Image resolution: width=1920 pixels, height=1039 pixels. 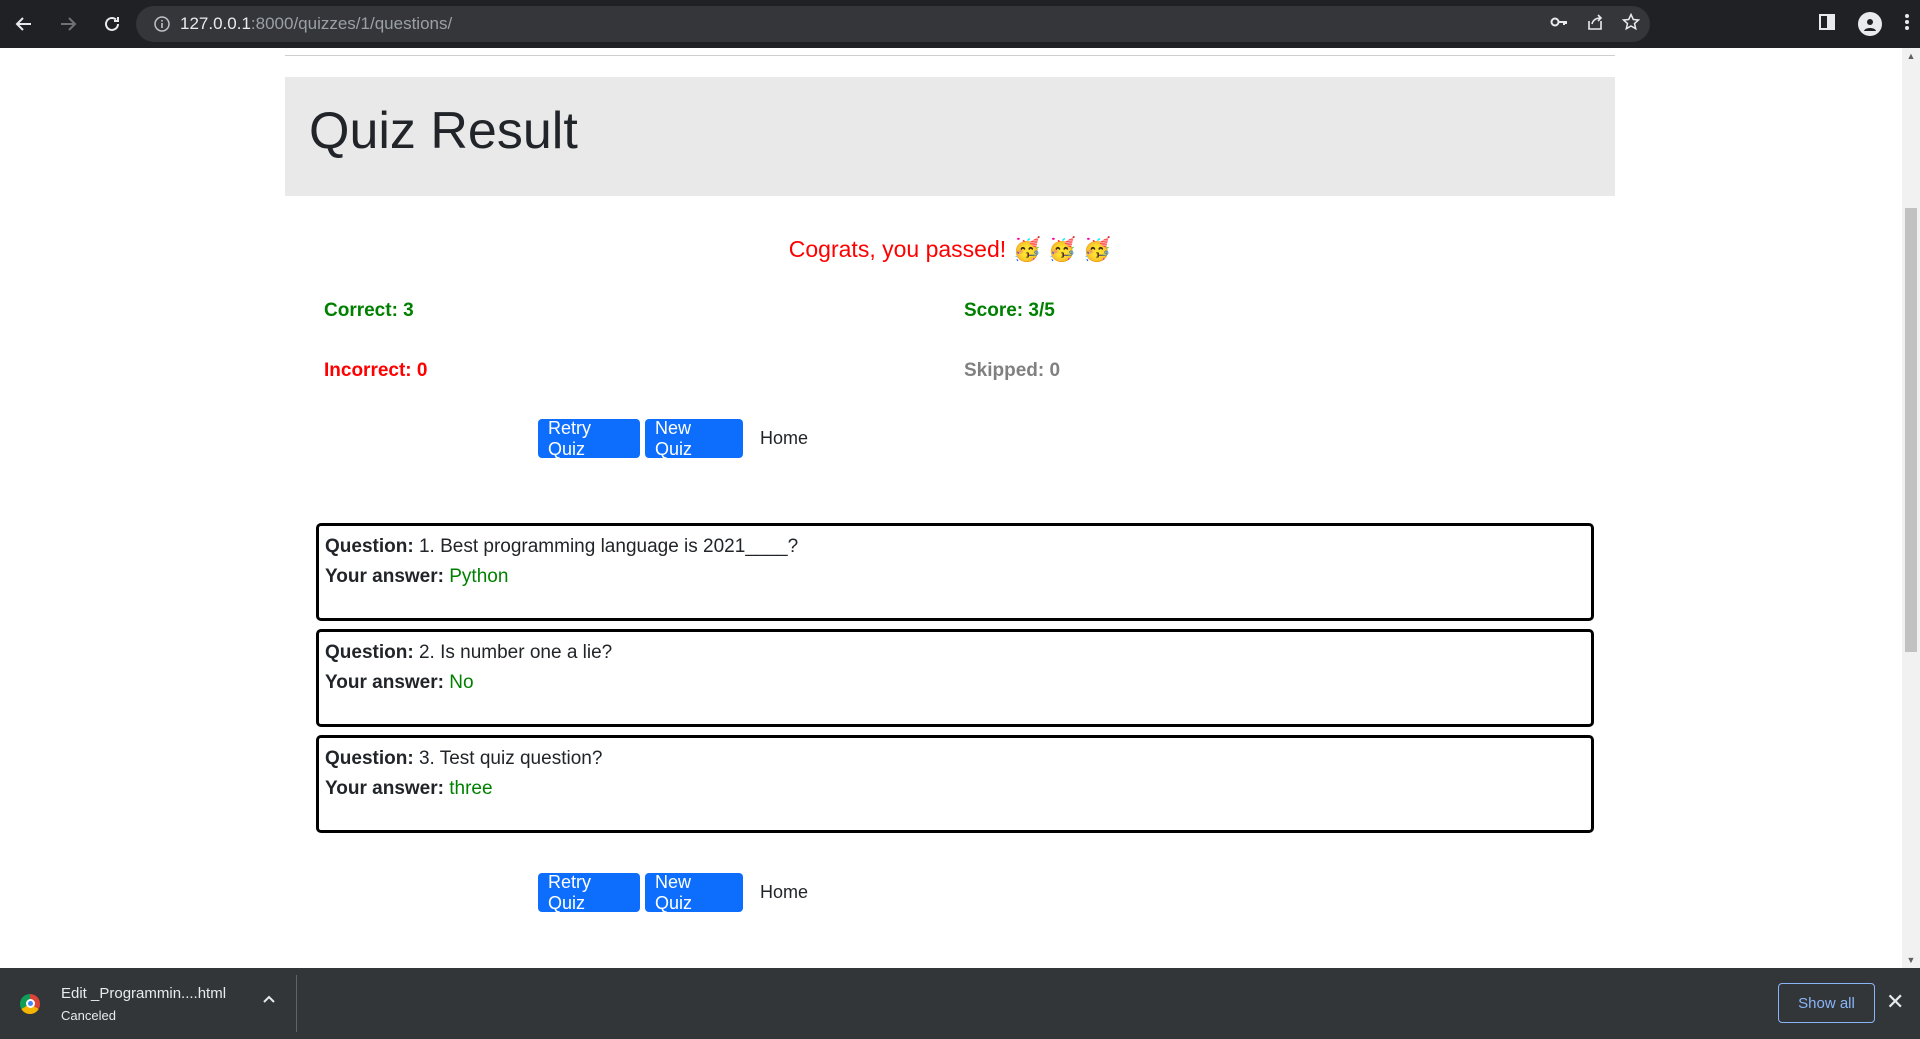 I want to click on reload-button, so click(x=112, y=24).